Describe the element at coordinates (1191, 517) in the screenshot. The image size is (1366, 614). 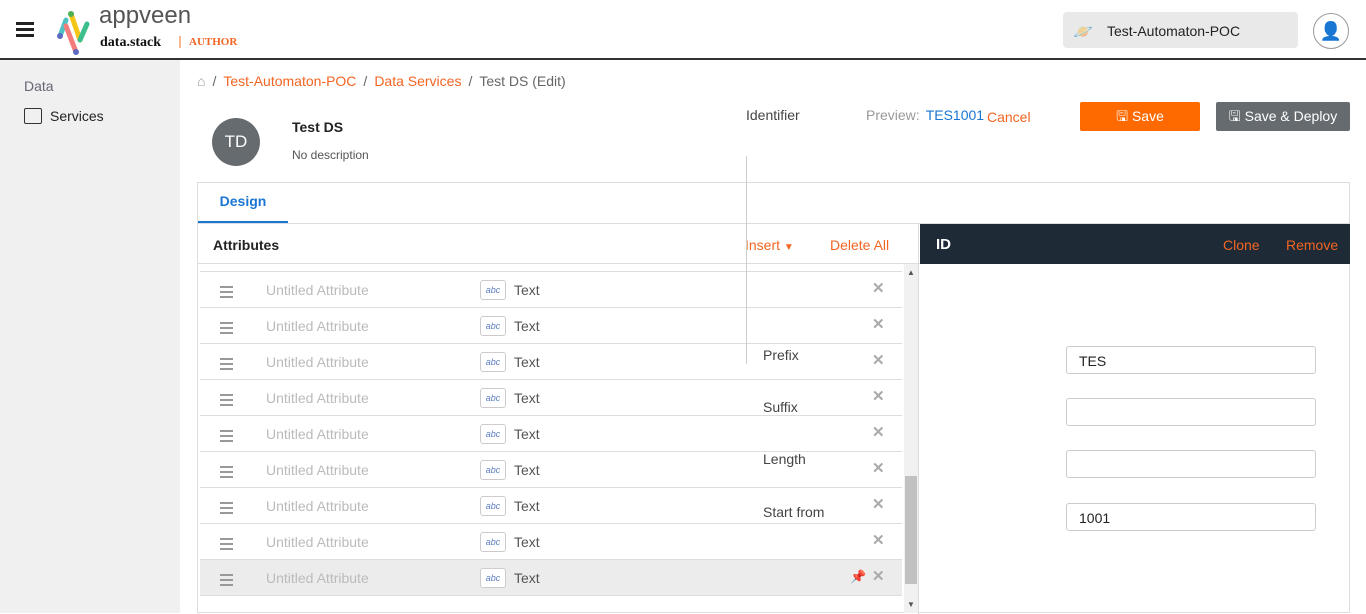
I see `field-input: 1001` at that location.